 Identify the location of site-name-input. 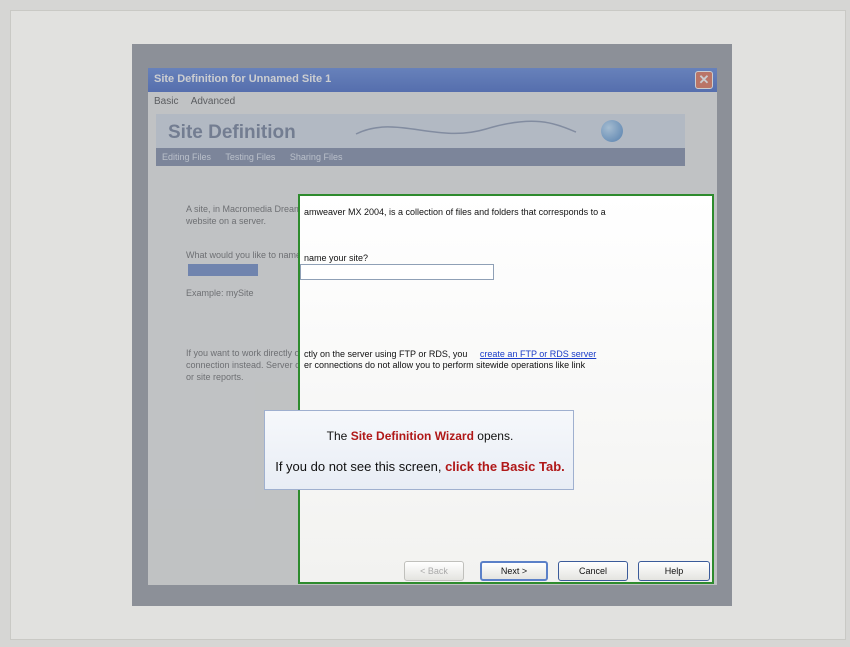
(397, 272).